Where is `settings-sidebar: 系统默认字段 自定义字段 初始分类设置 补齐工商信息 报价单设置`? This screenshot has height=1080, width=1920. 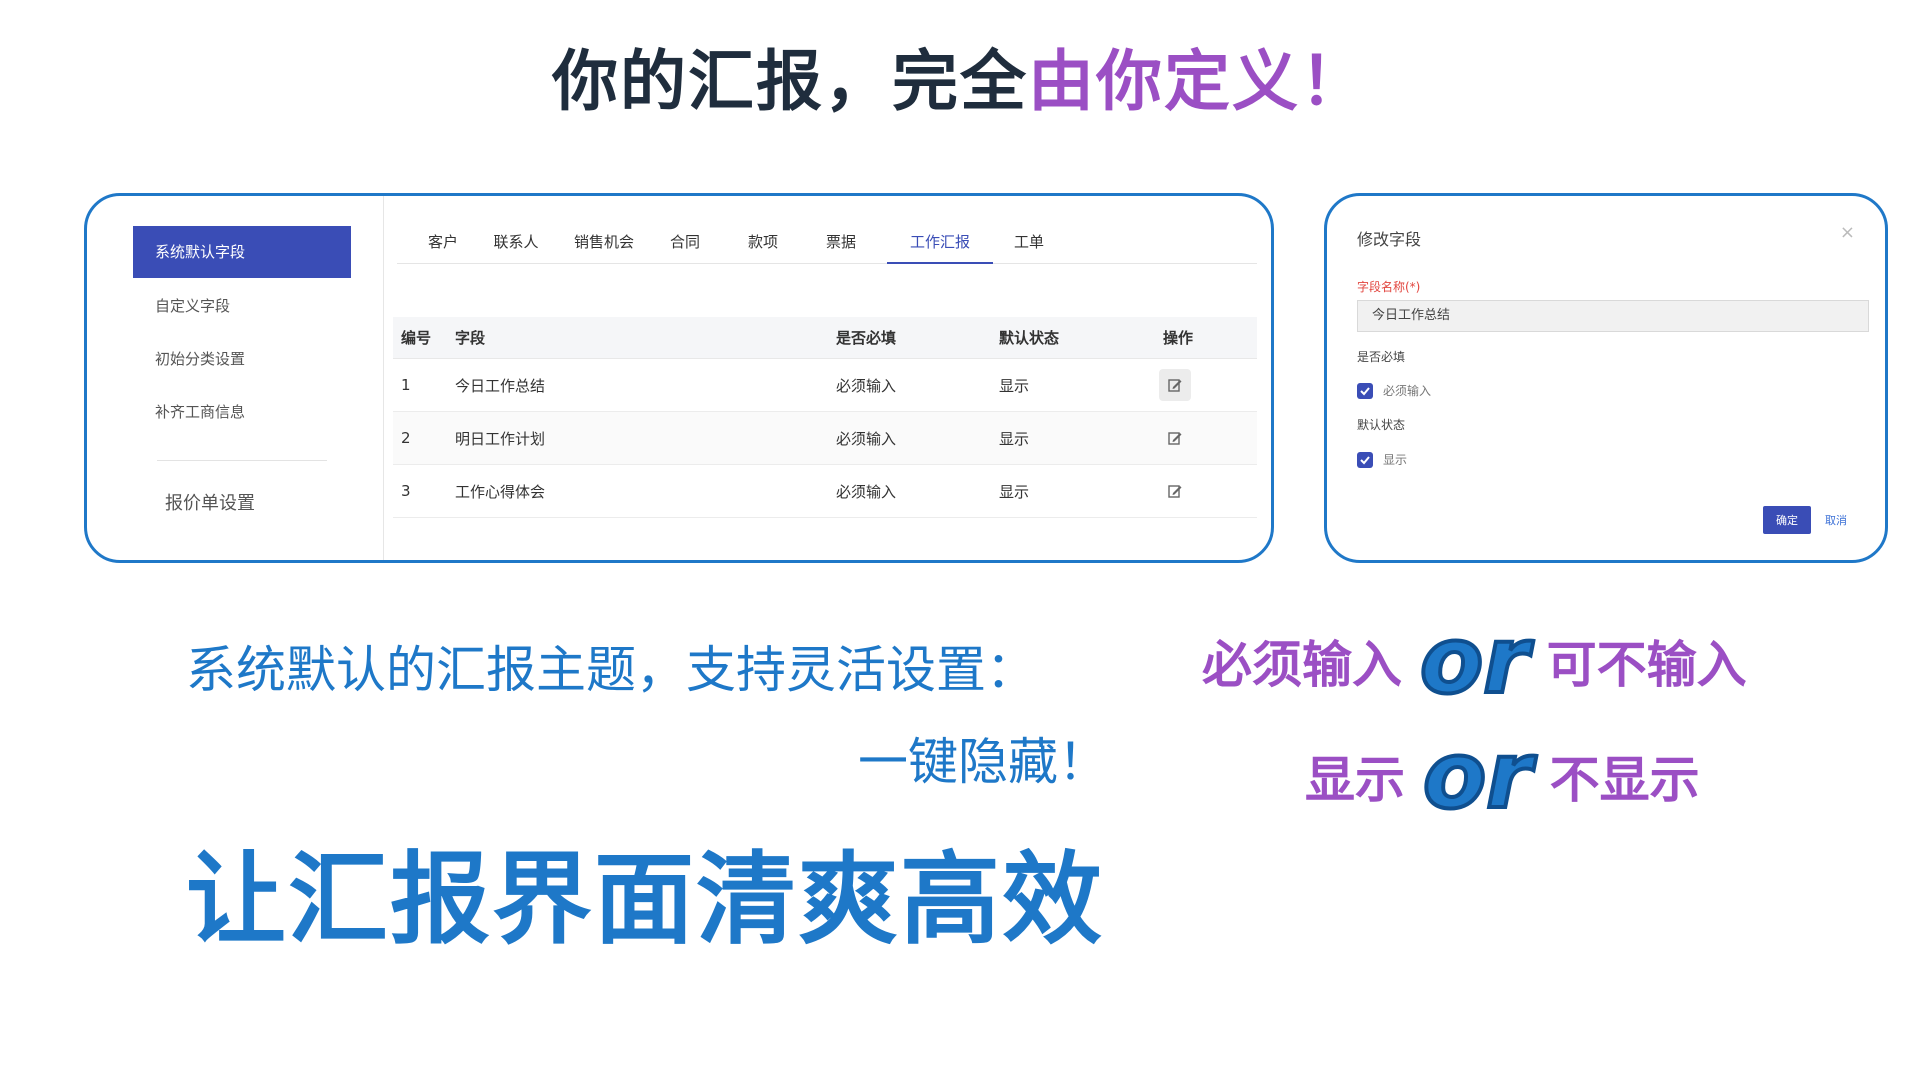 settings-sidebar: 系统默认字段 自定义字段 初始分类设置 补齐工商信息 报价单设置 is located at coordinates (246, 378).